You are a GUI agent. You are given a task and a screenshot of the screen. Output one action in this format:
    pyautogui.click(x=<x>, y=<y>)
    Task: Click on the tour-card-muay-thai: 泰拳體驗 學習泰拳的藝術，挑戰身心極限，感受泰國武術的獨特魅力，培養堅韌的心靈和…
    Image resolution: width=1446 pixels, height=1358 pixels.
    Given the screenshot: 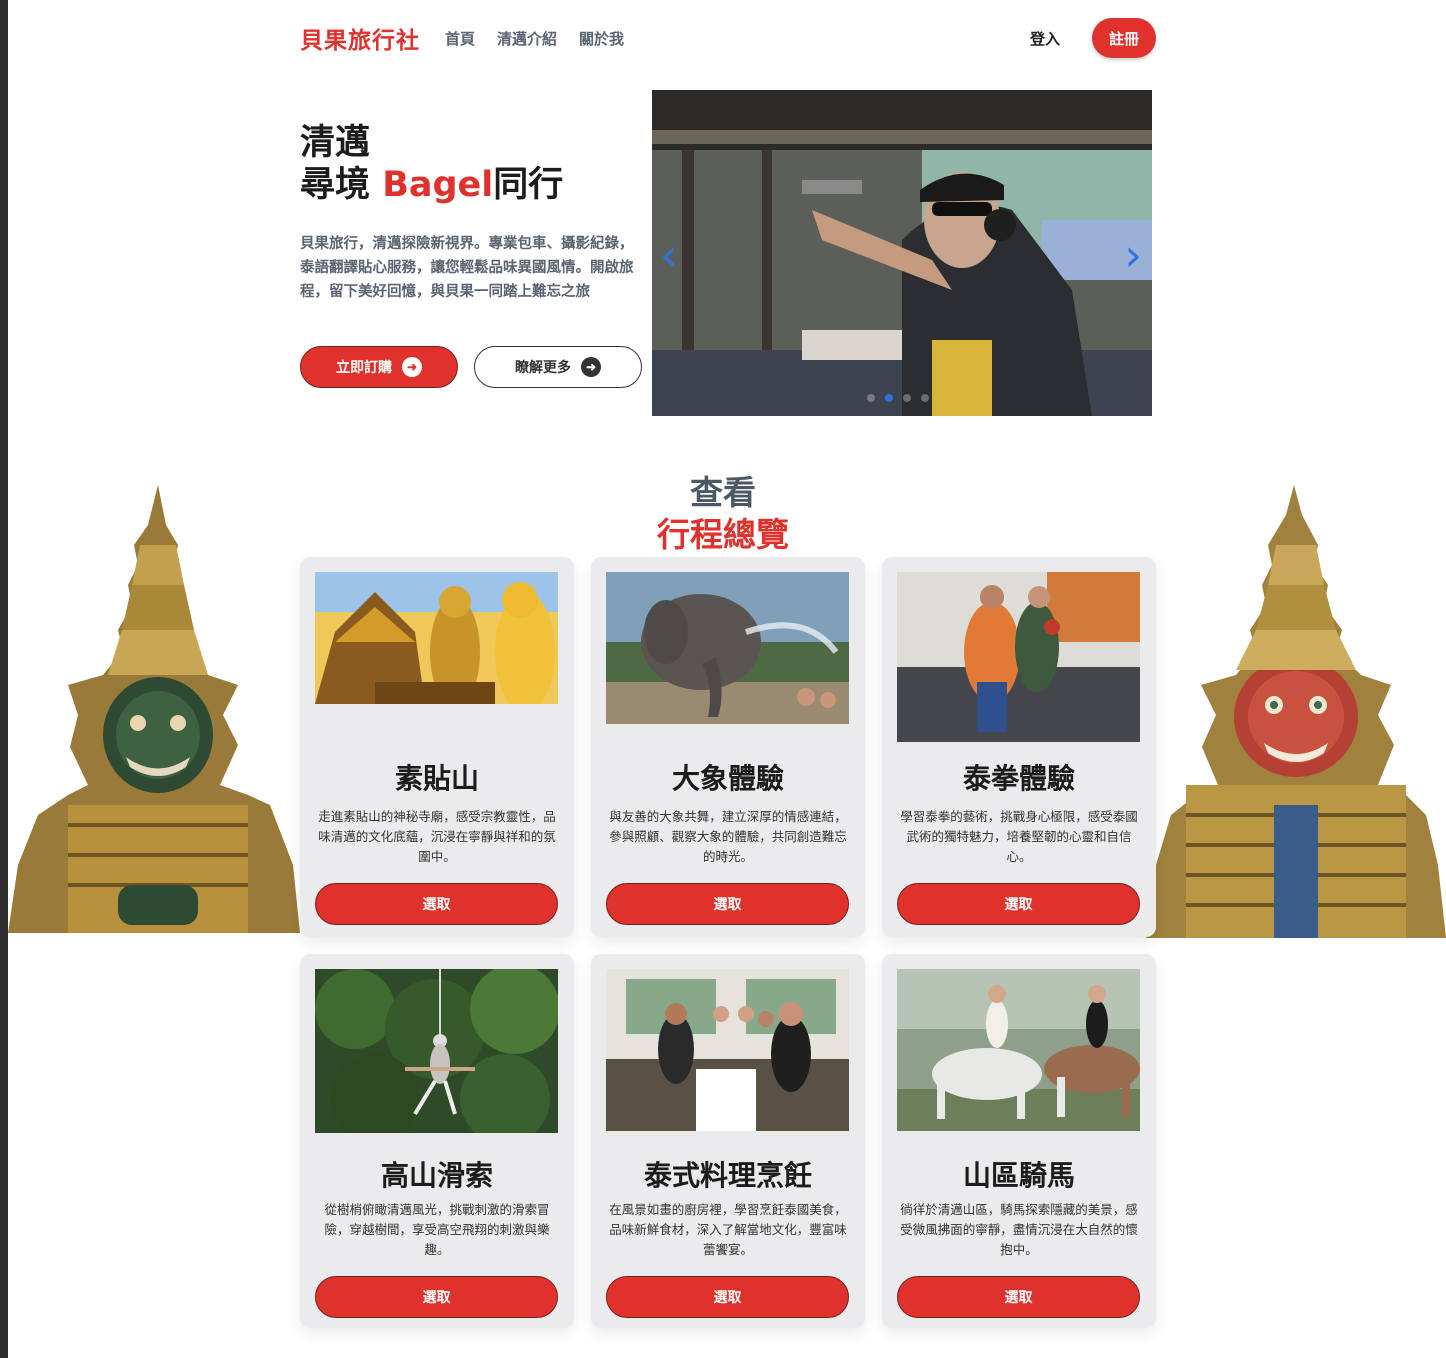 What is the action you would take?
    pyautogui.click(x=1019, y=747)
    